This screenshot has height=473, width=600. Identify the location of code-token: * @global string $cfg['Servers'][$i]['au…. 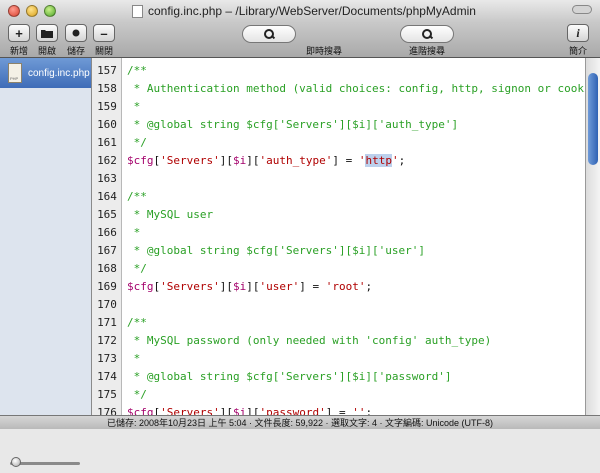
(293, 124).